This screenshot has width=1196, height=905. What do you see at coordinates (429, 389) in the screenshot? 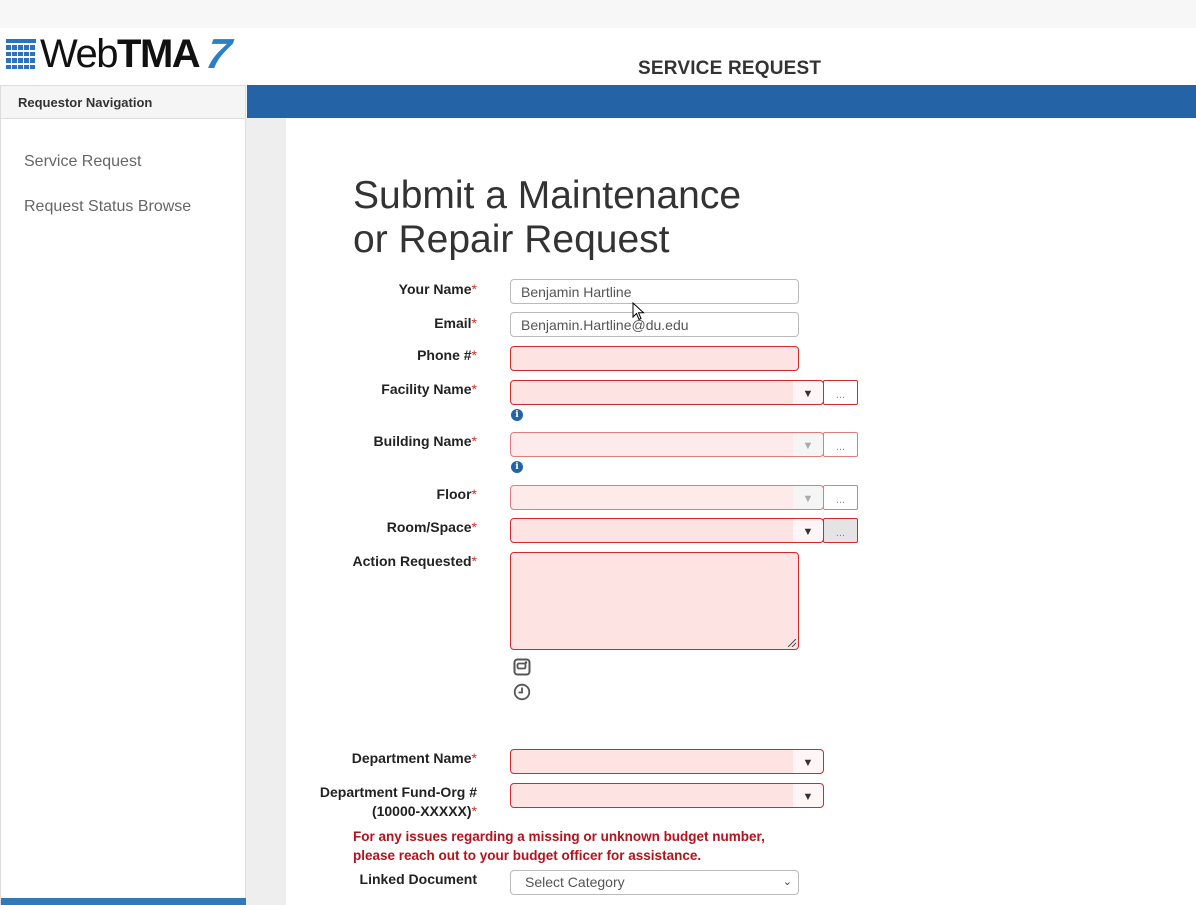
I see `facility-name-label: Facility Name*` at bounding box center [429, 389].